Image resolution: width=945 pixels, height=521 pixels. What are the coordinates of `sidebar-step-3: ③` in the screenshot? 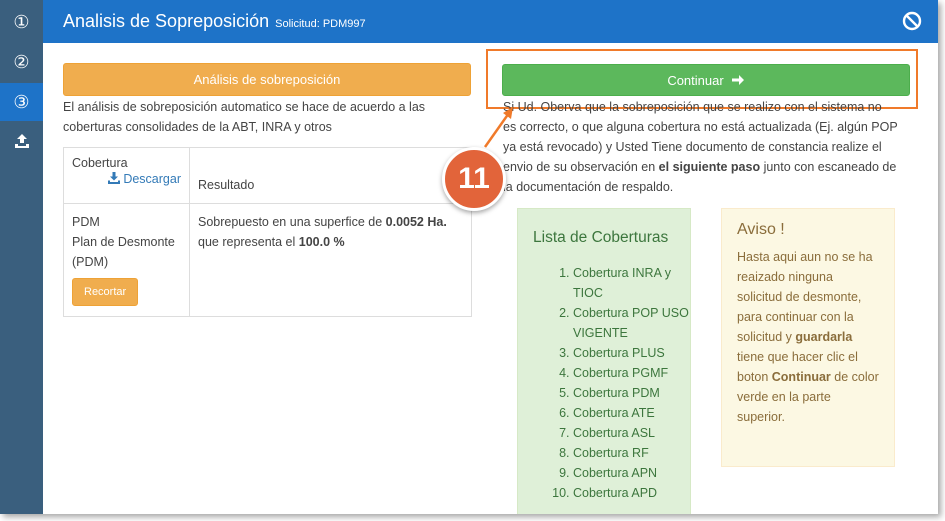 It's located at (21, 102).